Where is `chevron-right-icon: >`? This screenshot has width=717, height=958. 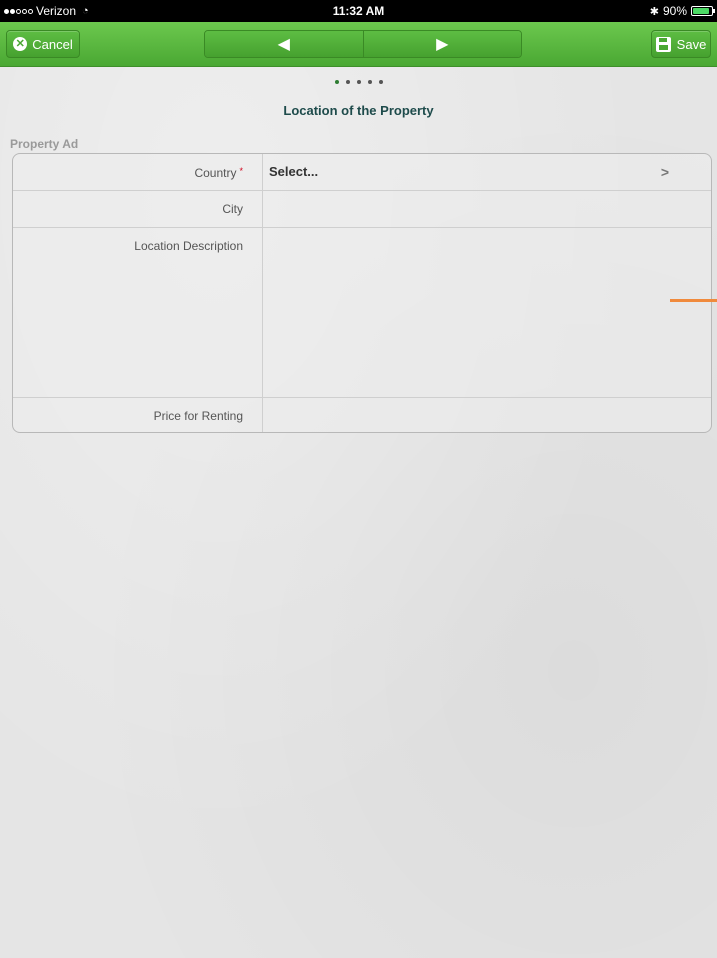
chevron-right-icon: > is located at coordinates (664, 172).